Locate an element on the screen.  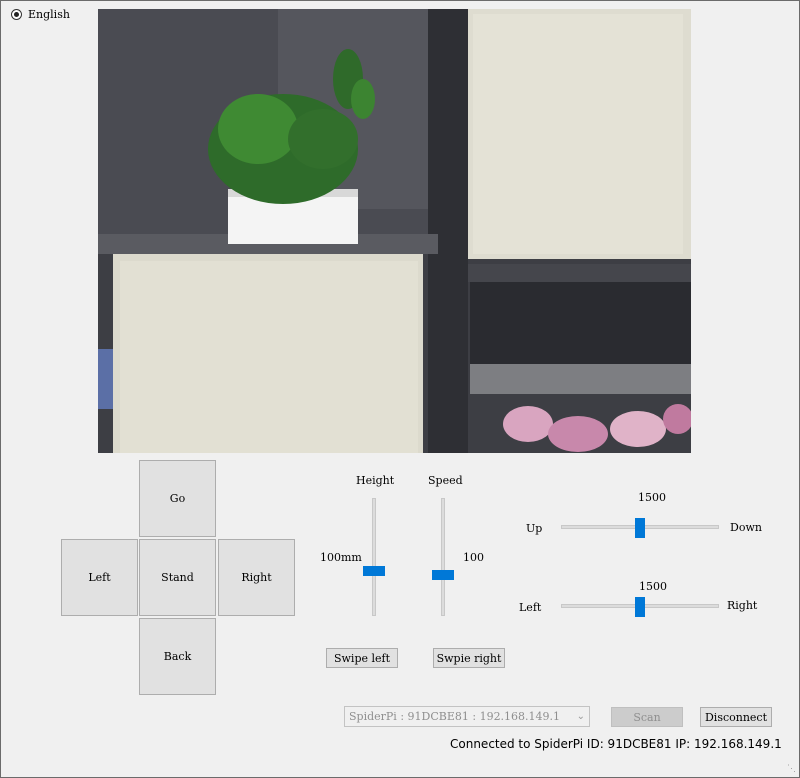
height-slider-track is located at coordinates (374, 557).